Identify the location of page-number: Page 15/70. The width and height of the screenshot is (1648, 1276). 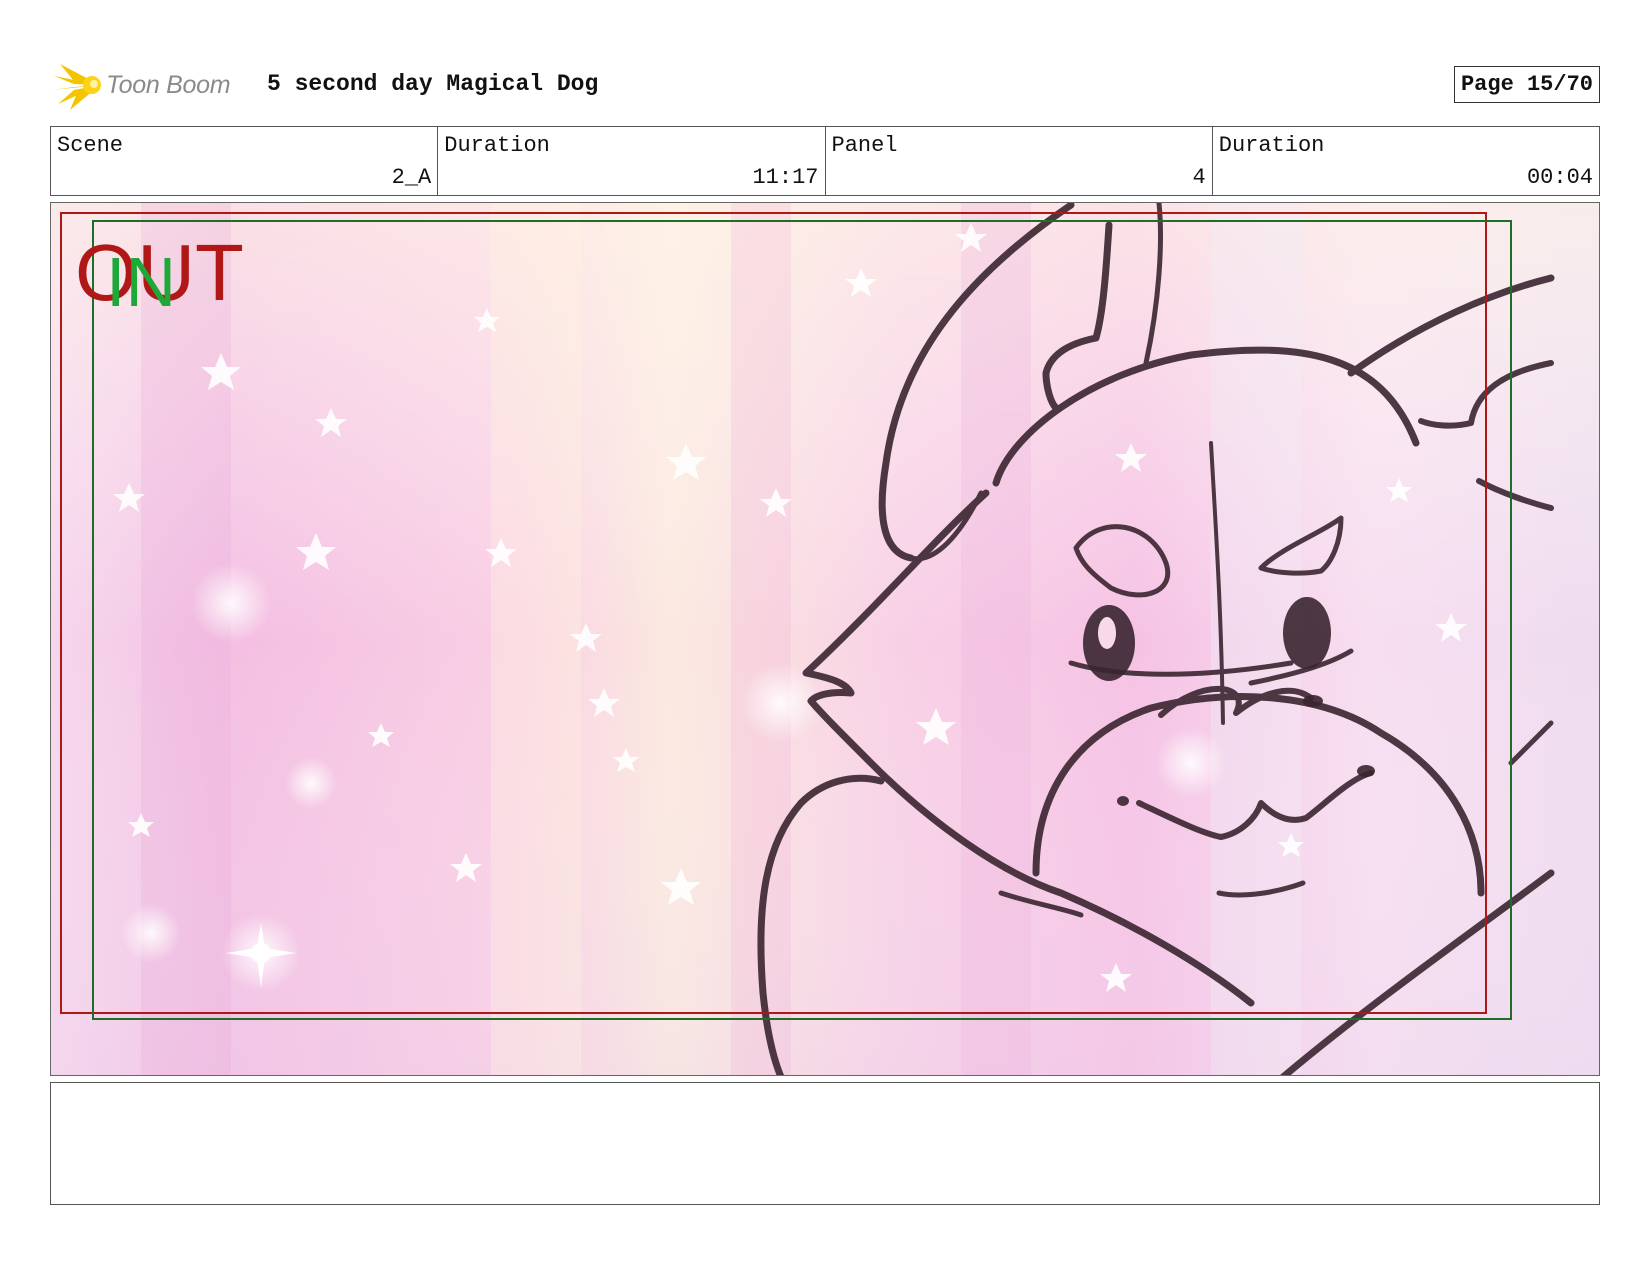
(1526, 84).